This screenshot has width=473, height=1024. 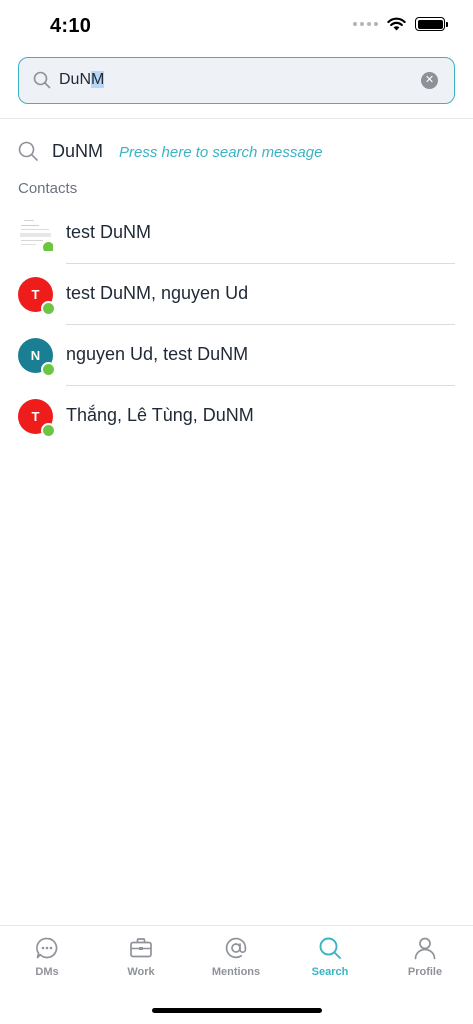 I want to click on tab-label: Search, so click(x=330, y=972).